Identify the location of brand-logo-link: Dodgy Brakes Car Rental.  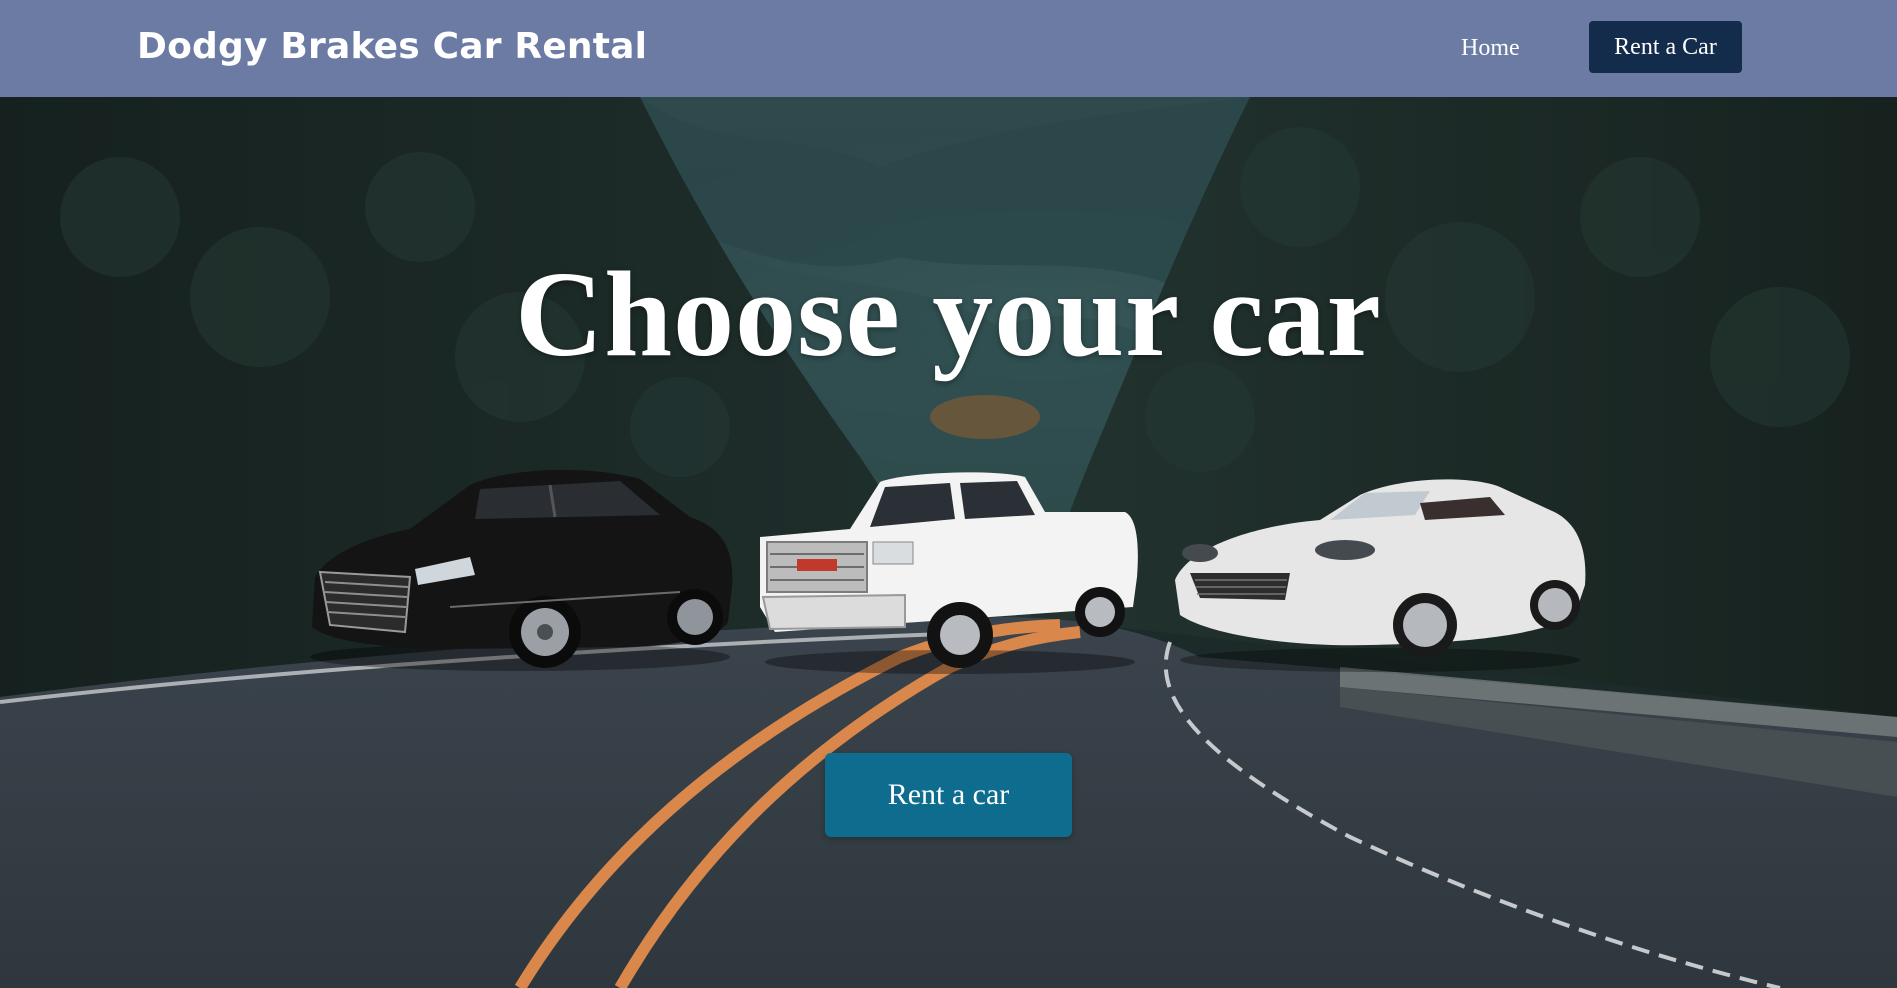
(392, 47).